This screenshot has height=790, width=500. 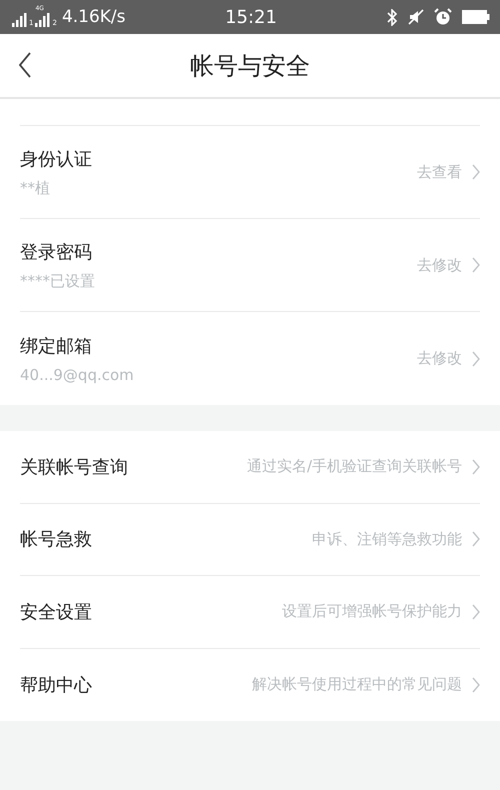 I want to click on mute-icon, so click(x=416, y=17).